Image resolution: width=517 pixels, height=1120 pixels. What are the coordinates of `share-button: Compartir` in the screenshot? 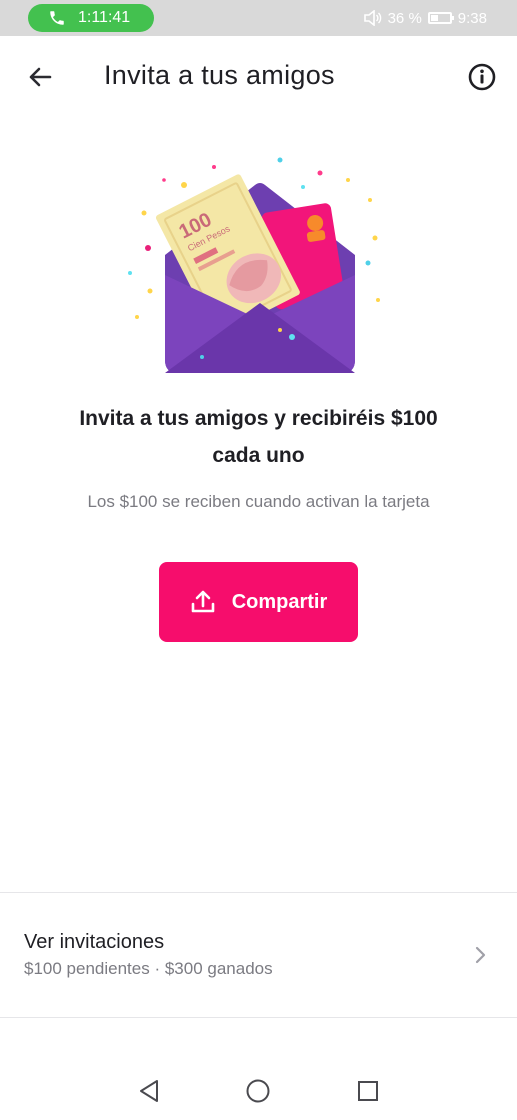 It's located at (258, 602).